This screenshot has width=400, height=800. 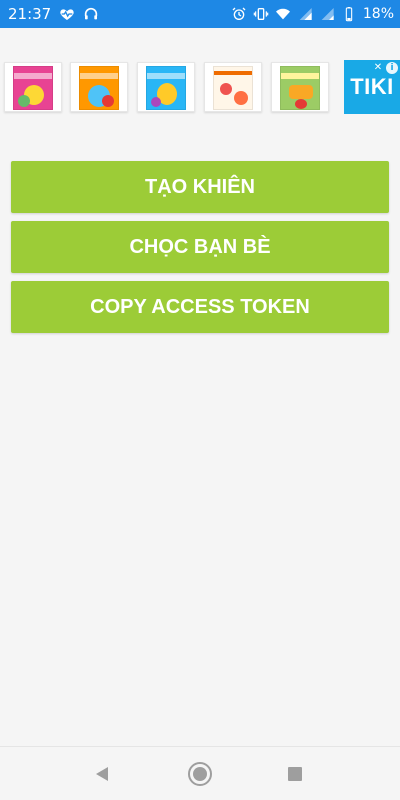 I want to click on headset-icon, so click(x=91, y=14).